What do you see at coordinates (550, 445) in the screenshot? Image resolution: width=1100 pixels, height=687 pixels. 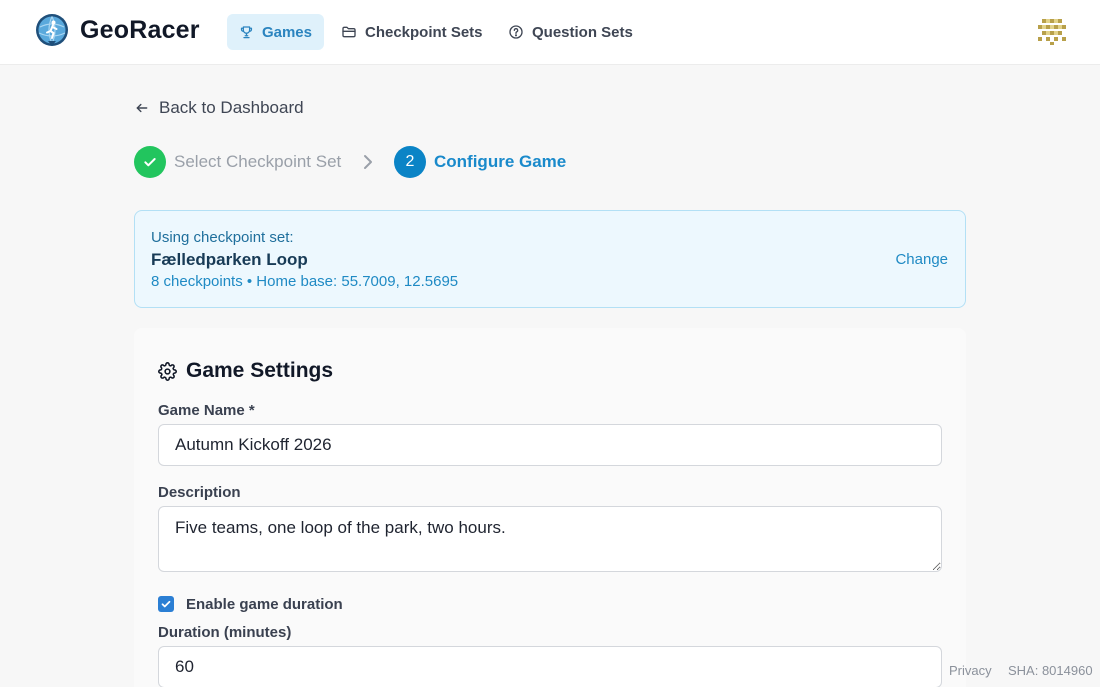 I see `game-name-input` at bounding box center [550, 445].